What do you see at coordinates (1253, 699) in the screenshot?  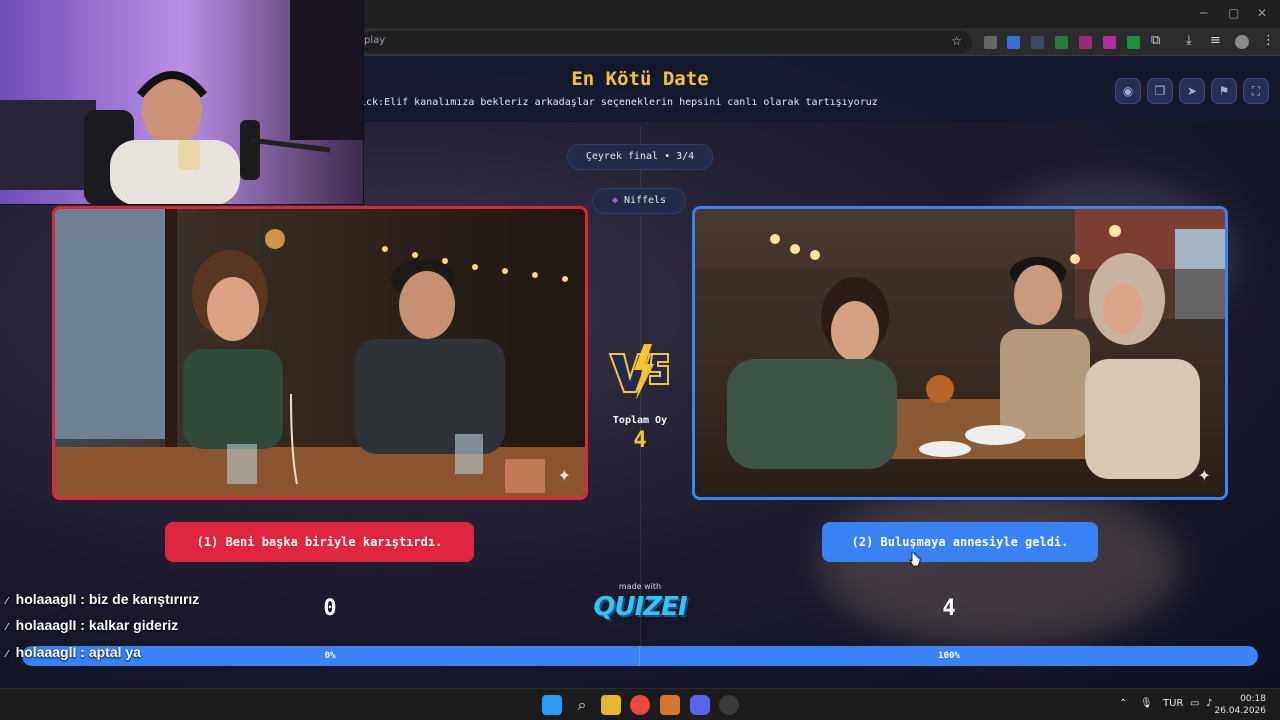 I see `clock-time: 00:18` at bounding box center [1253, 699].